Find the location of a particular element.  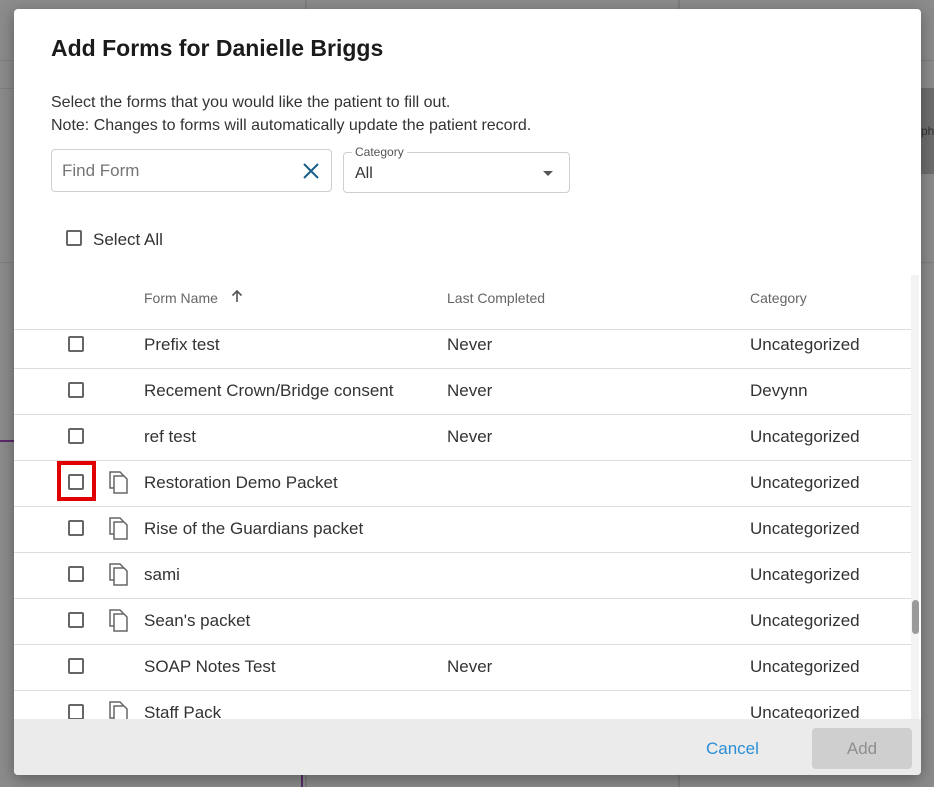

form-name-cell: Prefix test is located at coordinates (182, 344).